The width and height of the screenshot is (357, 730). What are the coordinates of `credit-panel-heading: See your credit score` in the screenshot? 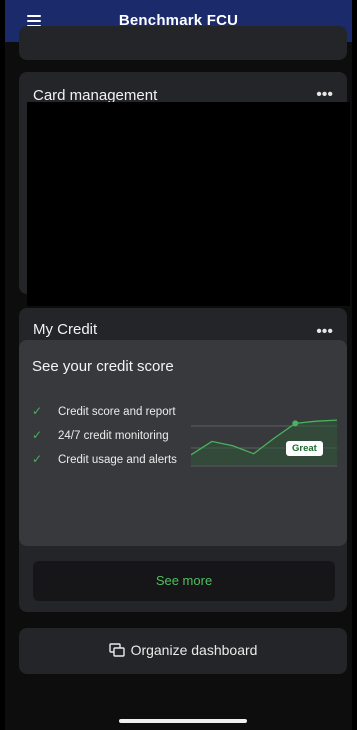 It's located at (103, 366).